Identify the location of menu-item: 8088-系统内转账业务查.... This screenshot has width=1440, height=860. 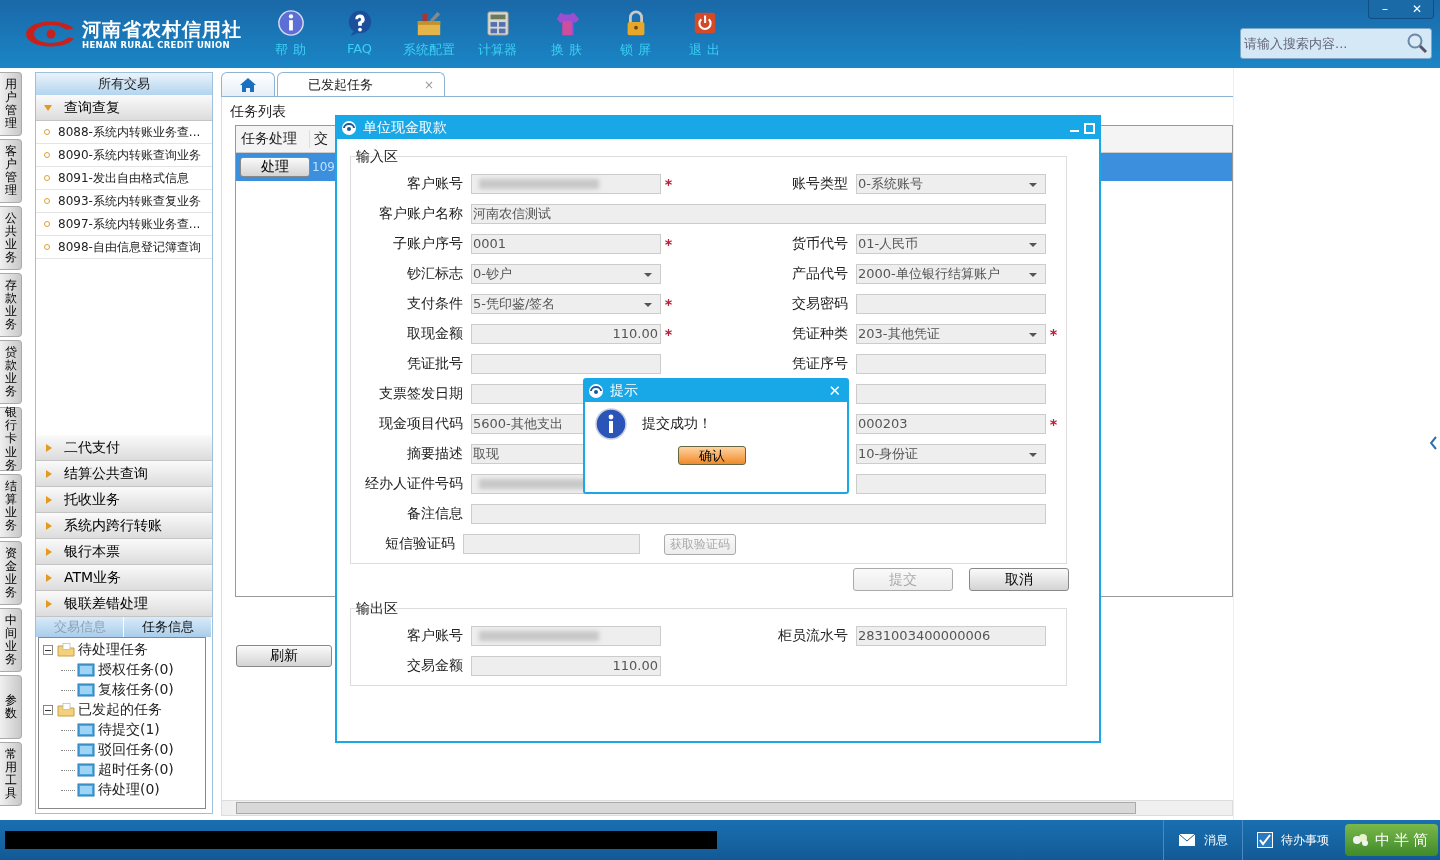
(124, 132).